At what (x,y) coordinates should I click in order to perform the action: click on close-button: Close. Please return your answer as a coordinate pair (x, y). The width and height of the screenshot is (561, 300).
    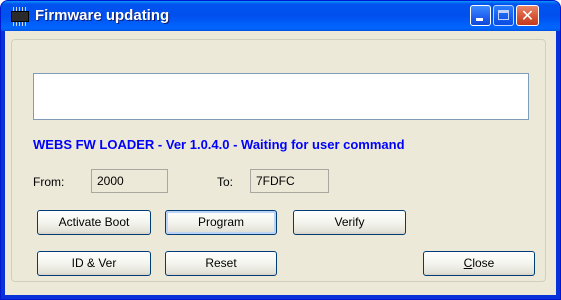
    Looking at the image, I should click on (479, 263).